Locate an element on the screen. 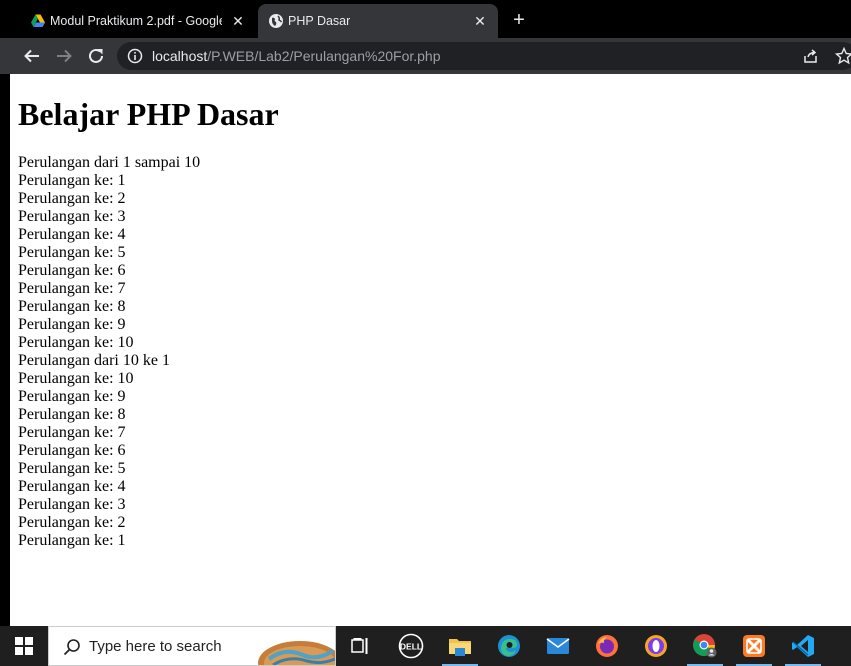 The image size is (851, 666). task-view-icon is located at coordinates (359, 646).